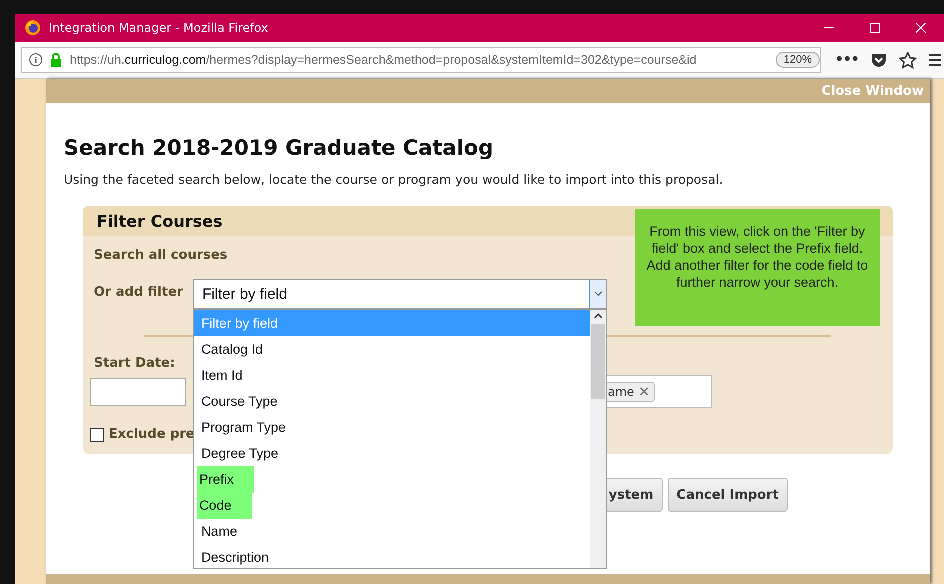  I want to click on dialog-title: Search 2018-2019 Graduate Catalog, so click(279, 148).